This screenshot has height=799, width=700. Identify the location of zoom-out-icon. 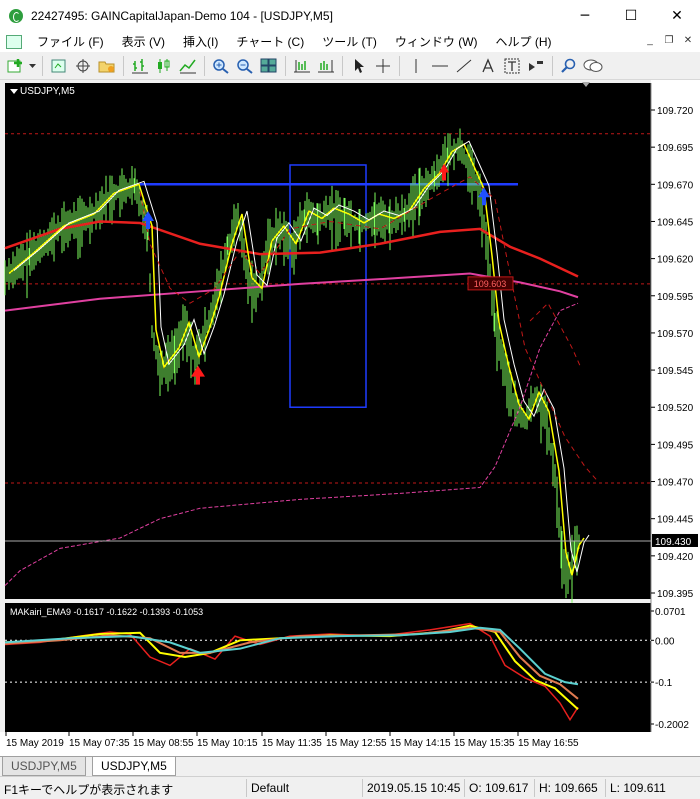
(245, 66).